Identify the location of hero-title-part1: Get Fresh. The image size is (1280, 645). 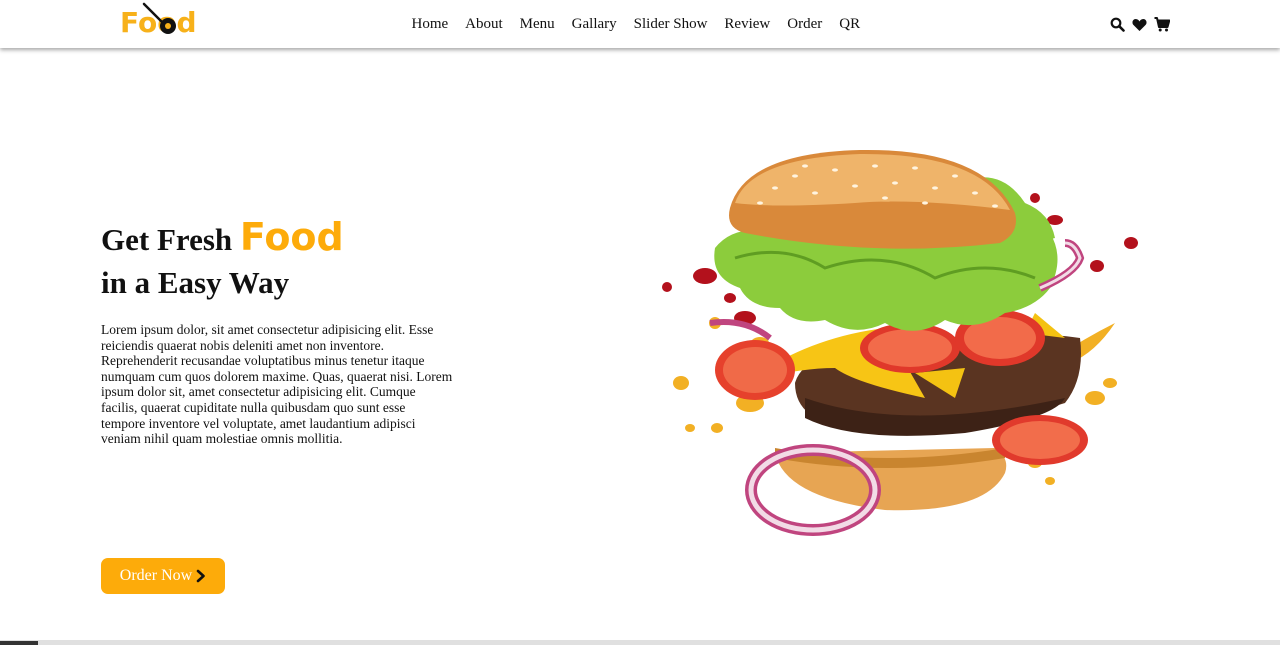
(167, 239).